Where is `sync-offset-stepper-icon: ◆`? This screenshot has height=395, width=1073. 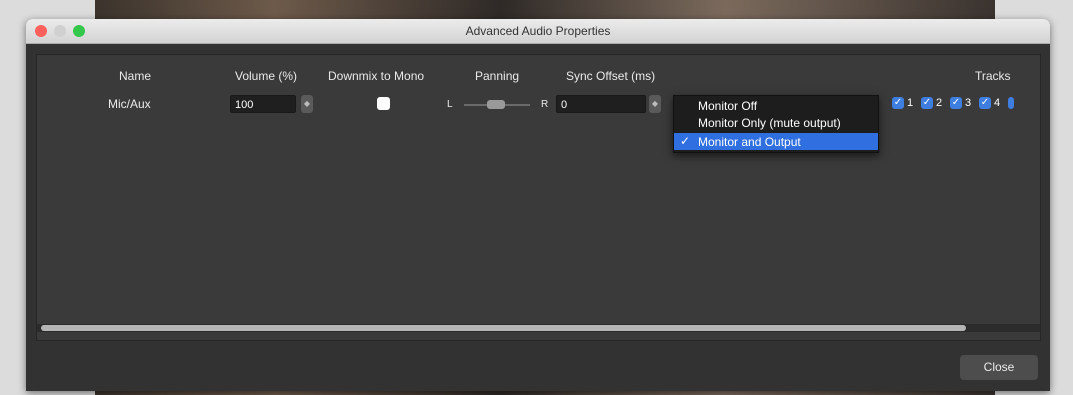 sync-offset-stepper-icon: ◆ is located at coordinates (655, 104).